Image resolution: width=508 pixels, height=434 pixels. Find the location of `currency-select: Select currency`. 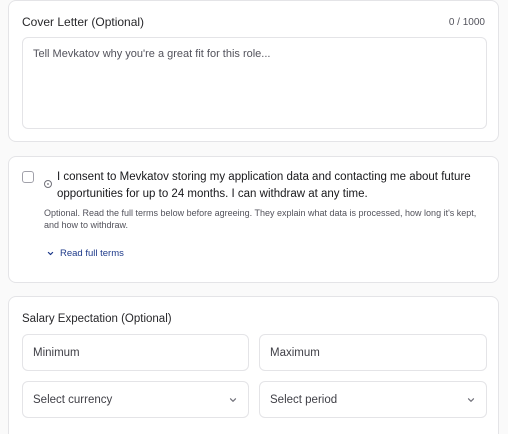

currency-select: Select currency is located at coordinates (135, 399).